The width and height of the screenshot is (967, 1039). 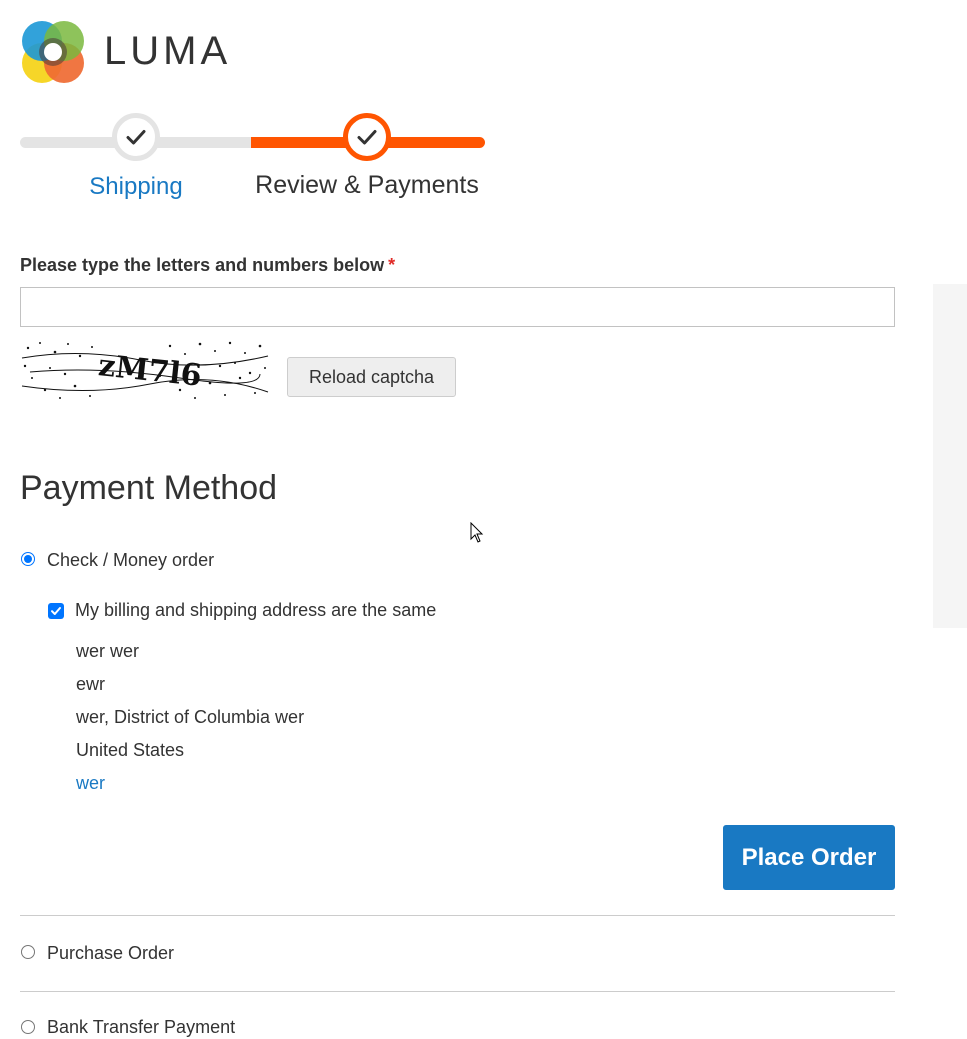 What do you see at coordinates (130, 750) in the screenshot?
I see `address-line-country: United States` at bounding box center [130, 750].